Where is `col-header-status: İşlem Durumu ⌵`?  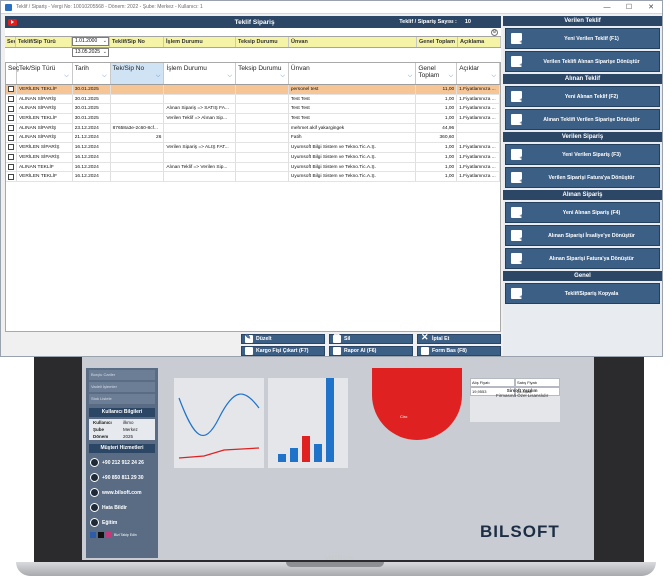
col-header-status: İşlem Durumu ⌵ is located at coordinates (200, 73).